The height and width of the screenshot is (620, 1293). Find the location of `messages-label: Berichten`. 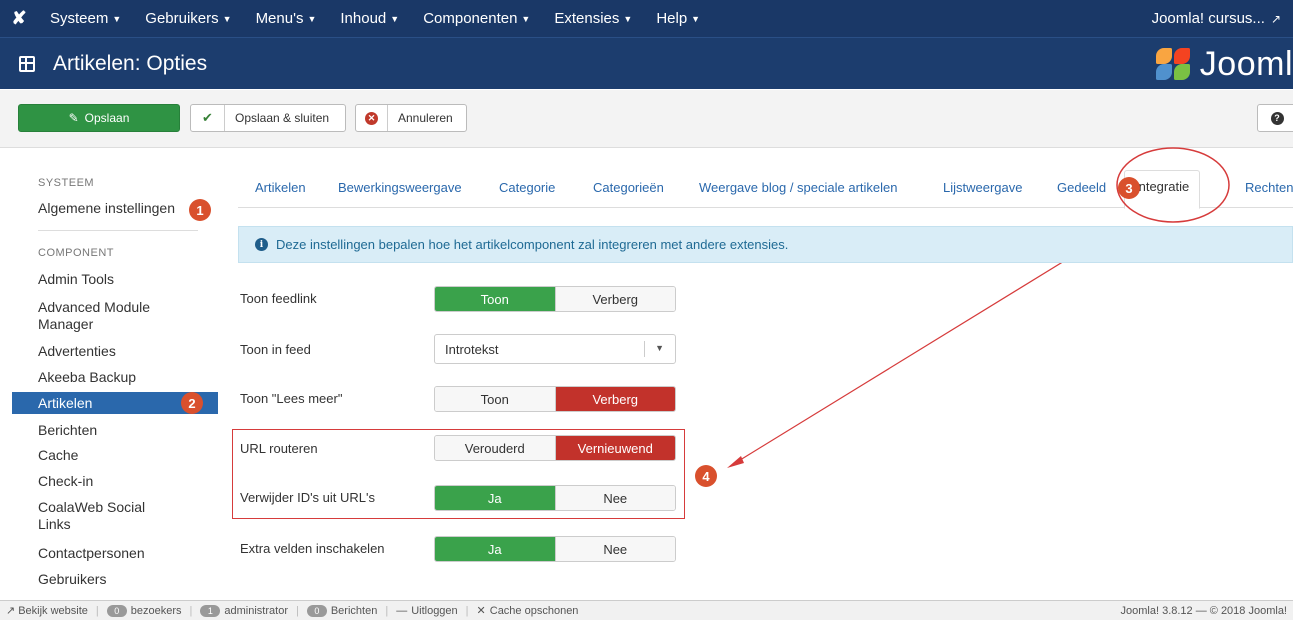

messages-label: Berichten is located at coordinates (354, 611).